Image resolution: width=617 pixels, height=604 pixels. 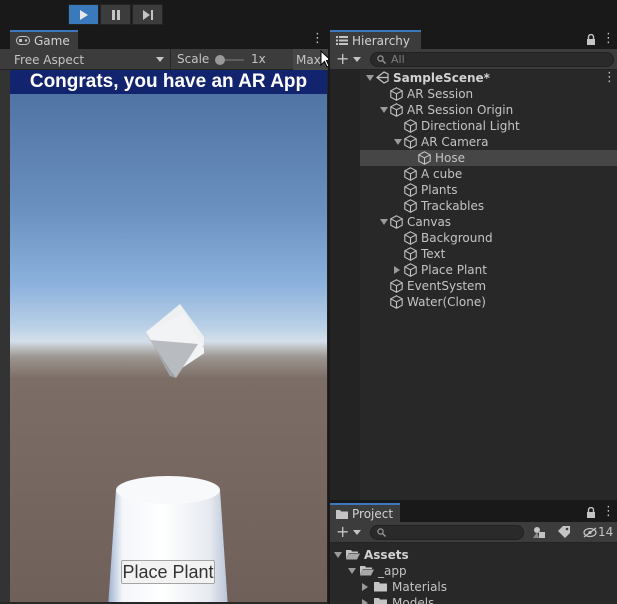 I want to click on hierarchy-item: Place Plant, so click(x=488, y=270).